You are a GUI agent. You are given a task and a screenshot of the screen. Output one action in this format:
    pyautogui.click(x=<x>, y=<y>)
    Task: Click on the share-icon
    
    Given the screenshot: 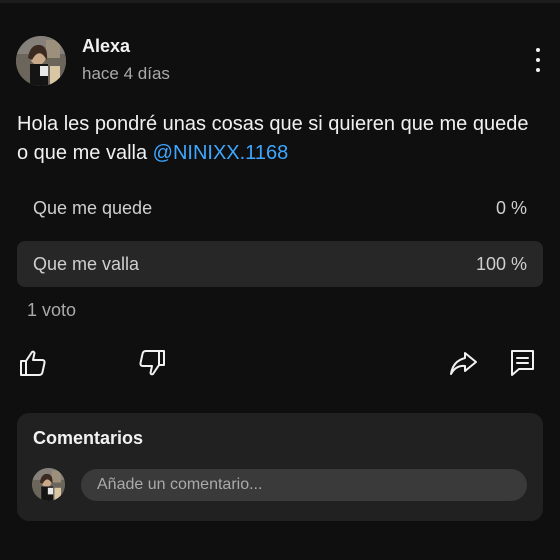 What is the action you would take?
    pyautogui.click(x=463, y=363)
    